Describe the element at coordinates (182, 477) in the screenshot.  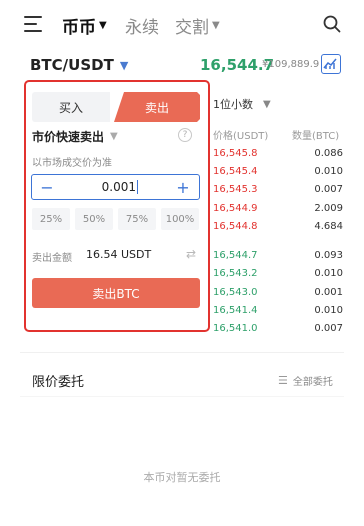
I see `empty-orders-text: 本币对暂无委托` at that location.